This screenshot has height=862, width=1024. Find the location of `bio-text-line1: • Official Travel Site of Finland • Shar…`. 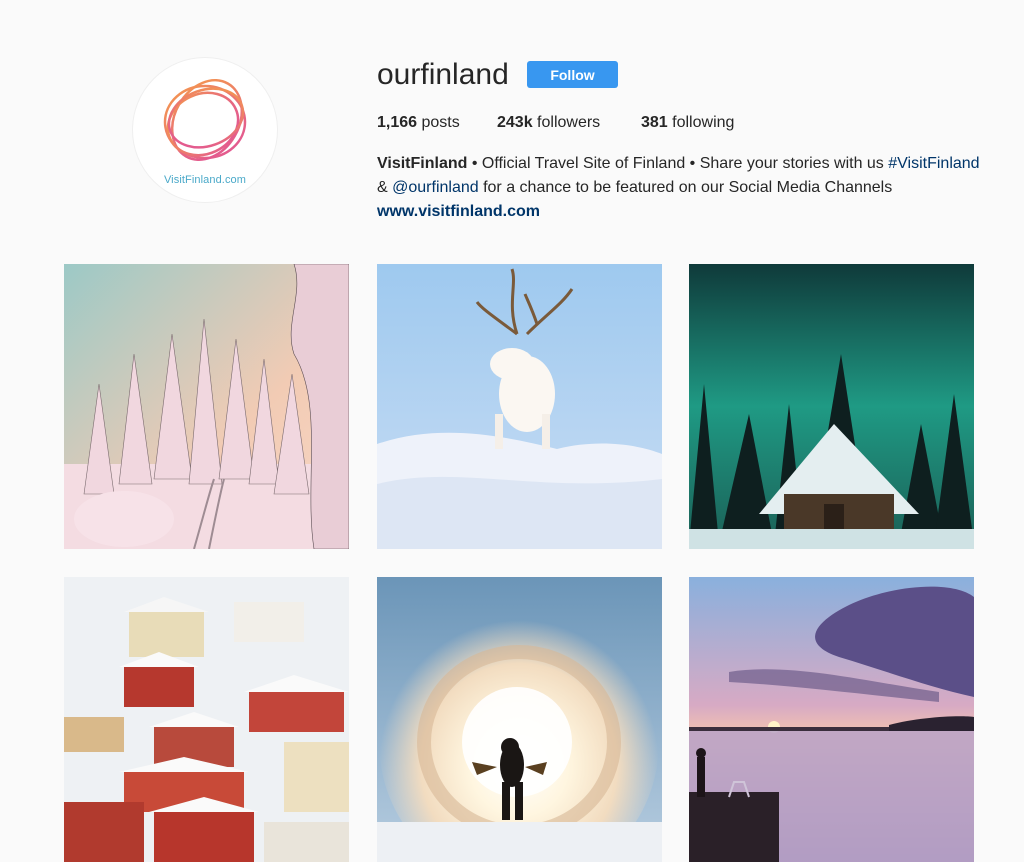

bio-text-line1: • Official Travel Site of Finland • Shar… is located at coordinates (678, 163).